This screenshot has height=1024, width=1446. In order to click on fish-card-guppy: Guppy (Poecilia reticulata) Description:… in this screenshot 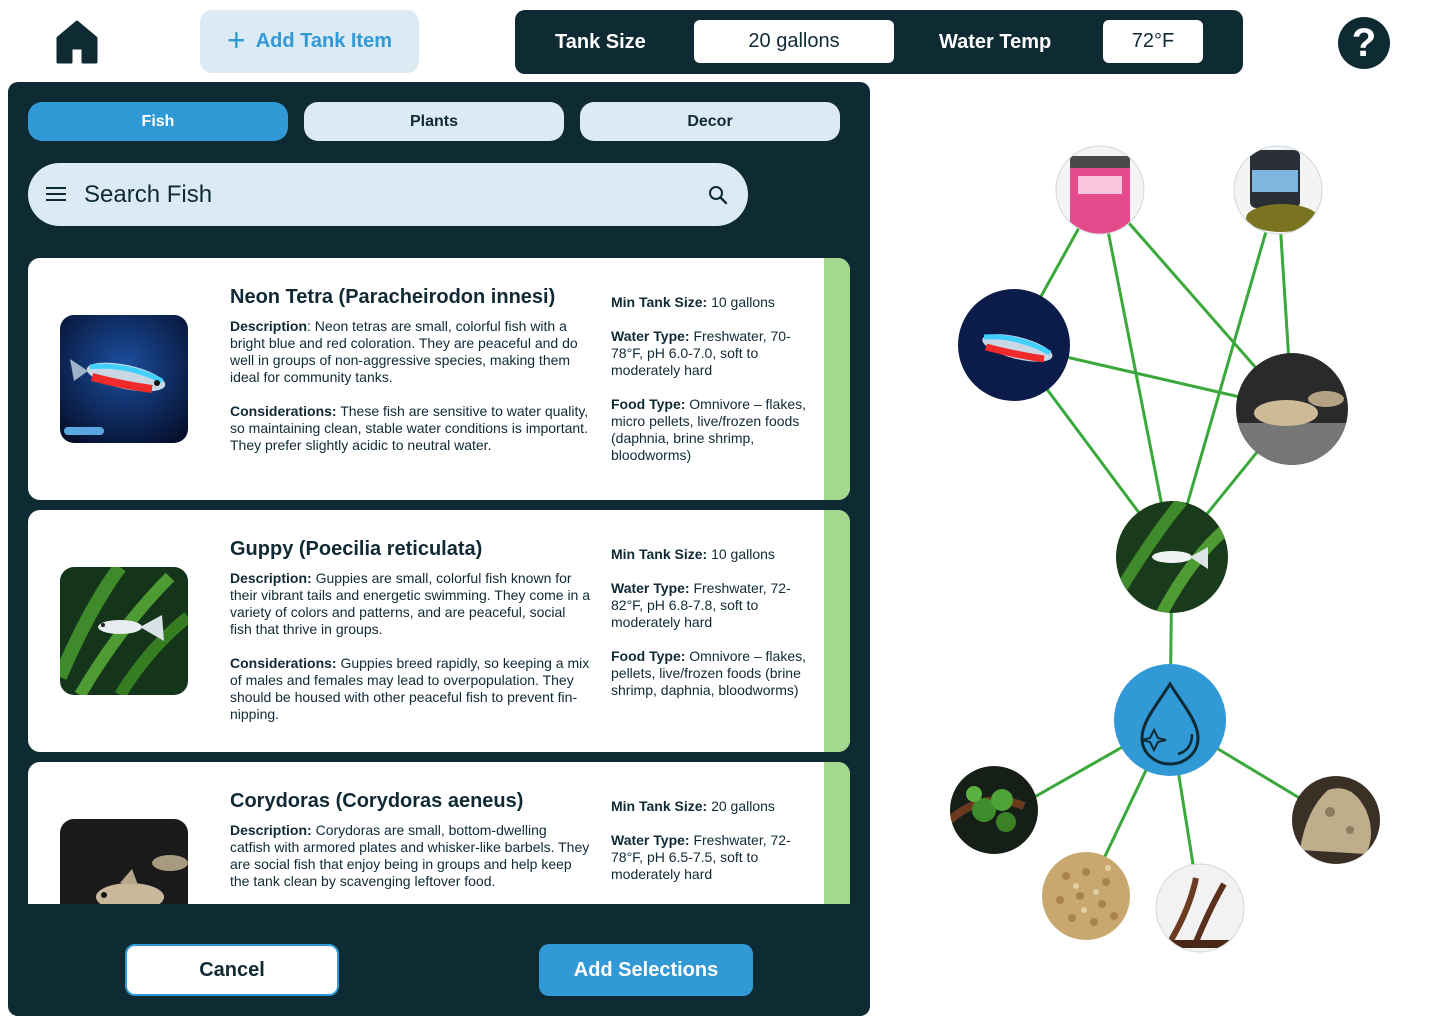, I will do `click(439, 631)`.